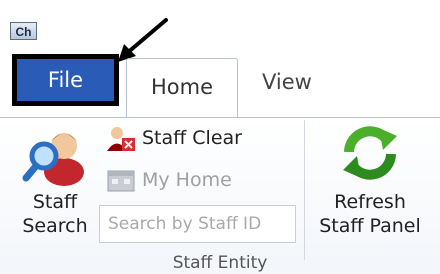 The image size is (440, 274). Describe the element at coordinates (121, 181) in the screenshot. I see `my-home-icon` at that location.